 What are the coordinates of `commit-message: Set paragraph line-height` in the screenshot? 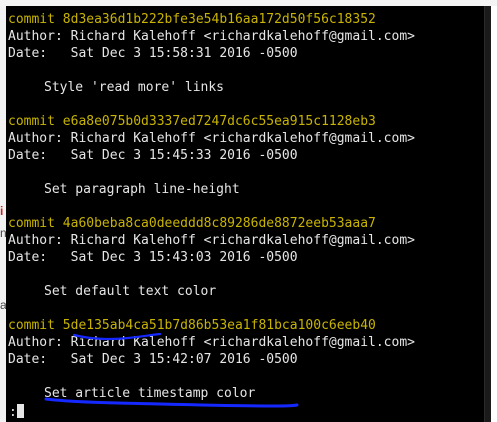 It's located at (142, 189).